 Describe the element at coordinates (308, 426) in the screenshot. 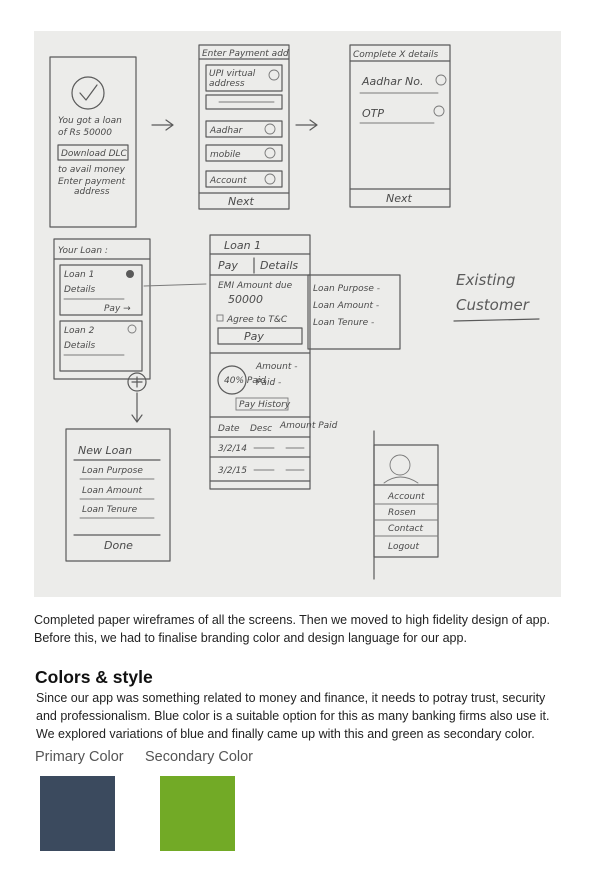

I see `sketch-col-amount: Amount Paid` at that location.